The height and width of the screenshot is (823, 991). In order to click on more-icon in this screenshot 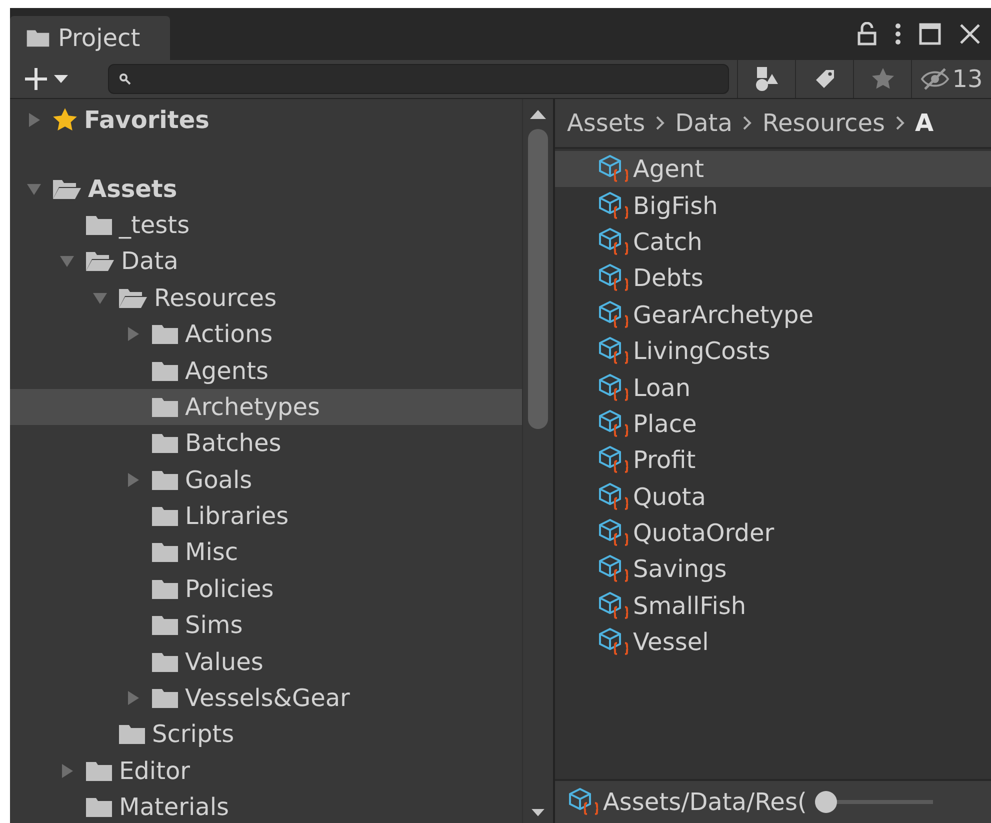, I will do `click(898, 34)`.